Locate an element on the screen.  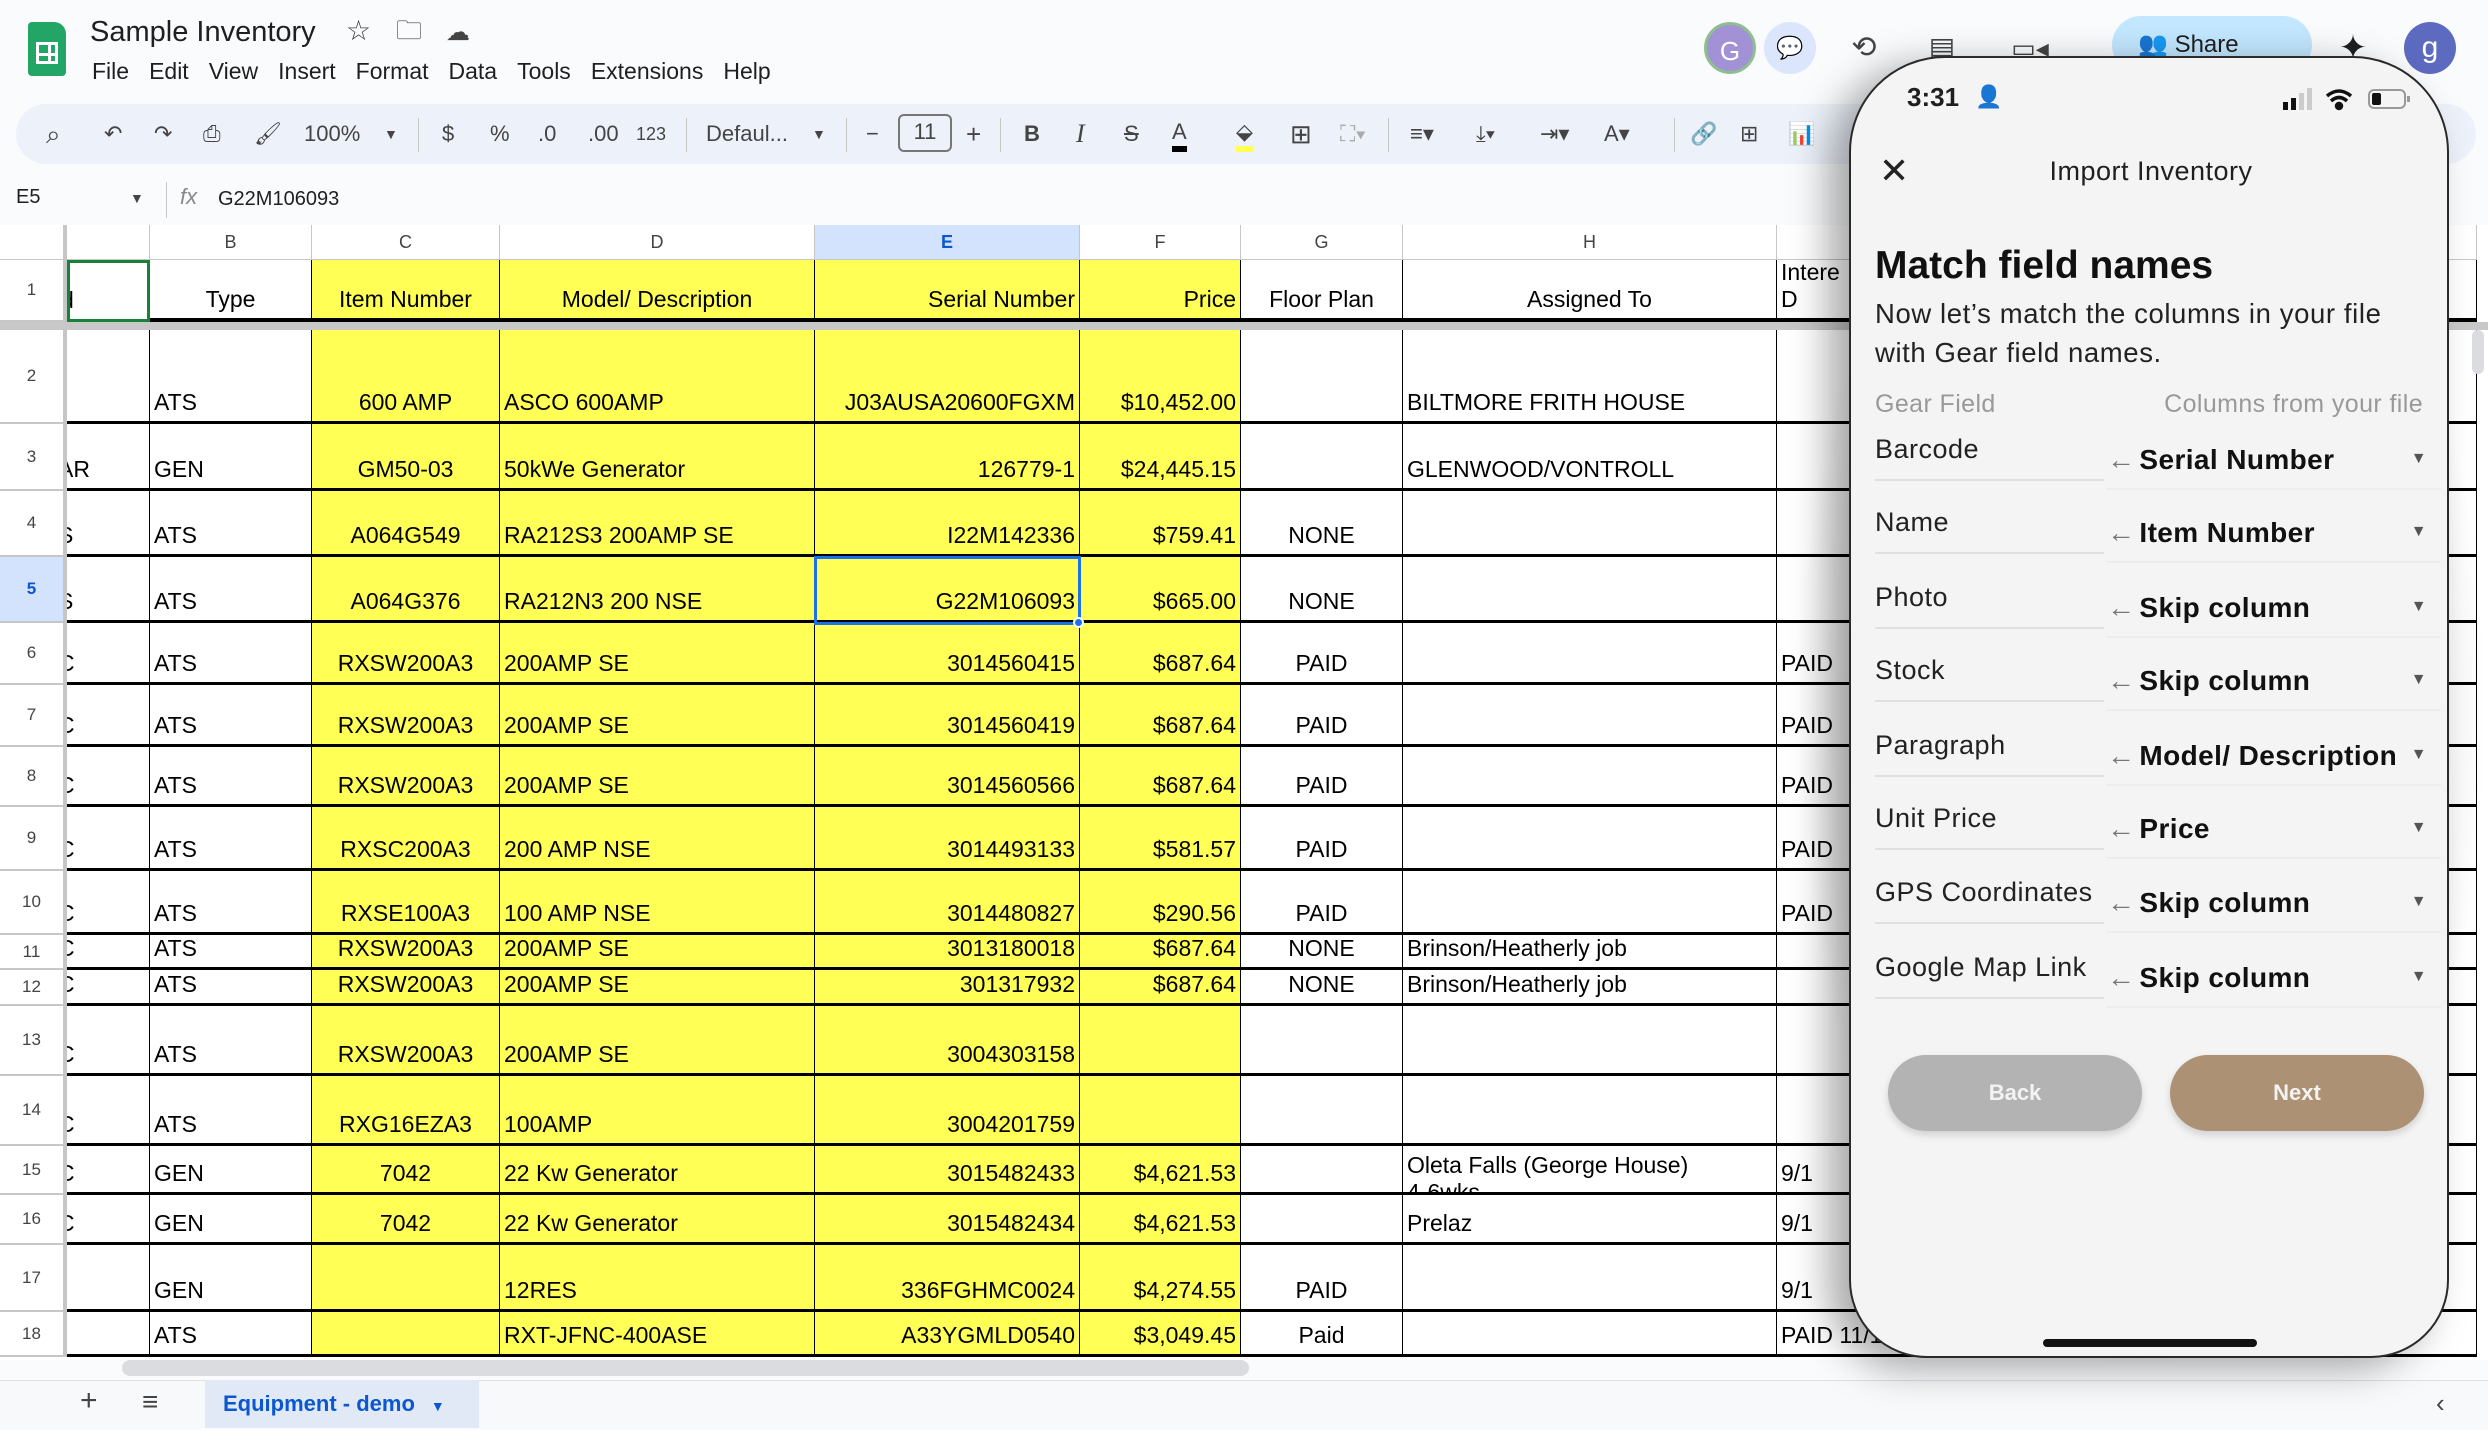
column-mapping-select: ← Skip column ▼ is located at coordinates (2274, 985).